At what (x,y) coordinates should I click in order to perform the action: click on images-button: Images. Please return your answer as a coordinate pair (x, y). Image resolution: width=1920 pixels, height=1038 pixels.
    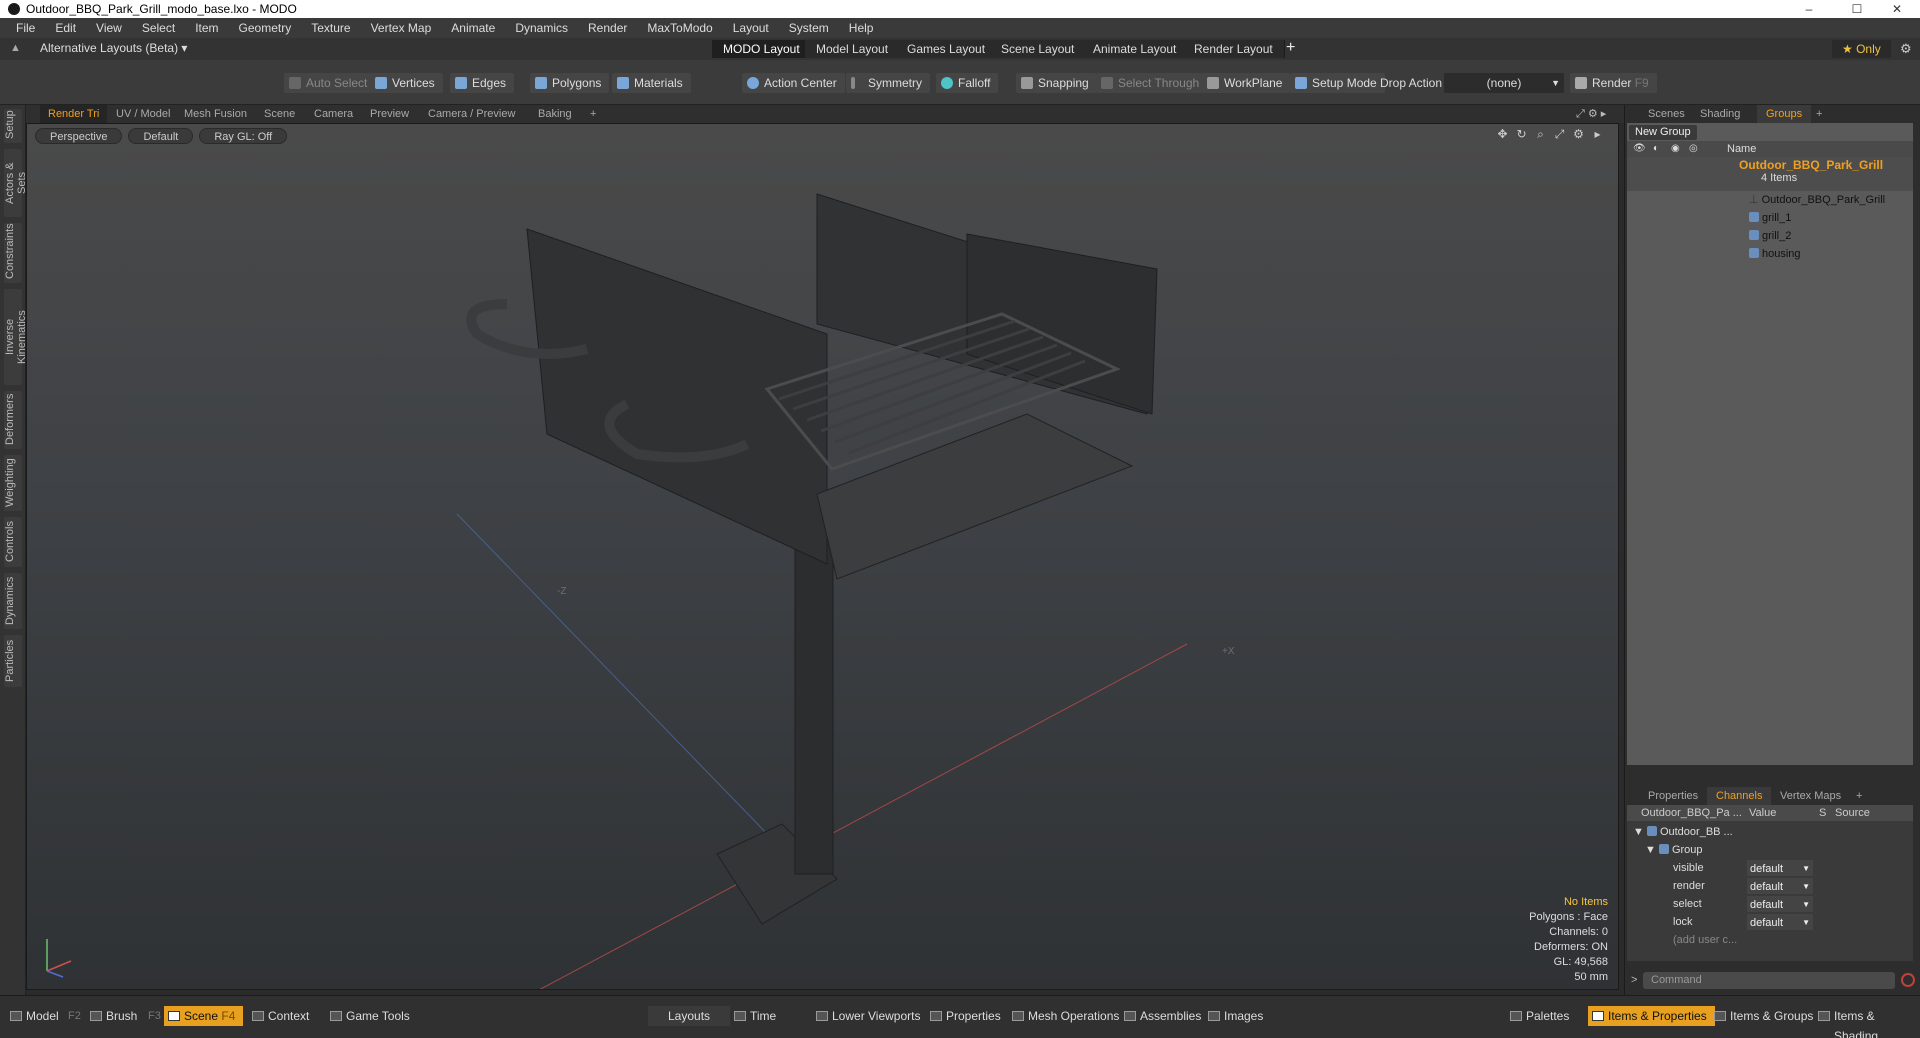
    Looking at the image, I should click on (1237, 1016).